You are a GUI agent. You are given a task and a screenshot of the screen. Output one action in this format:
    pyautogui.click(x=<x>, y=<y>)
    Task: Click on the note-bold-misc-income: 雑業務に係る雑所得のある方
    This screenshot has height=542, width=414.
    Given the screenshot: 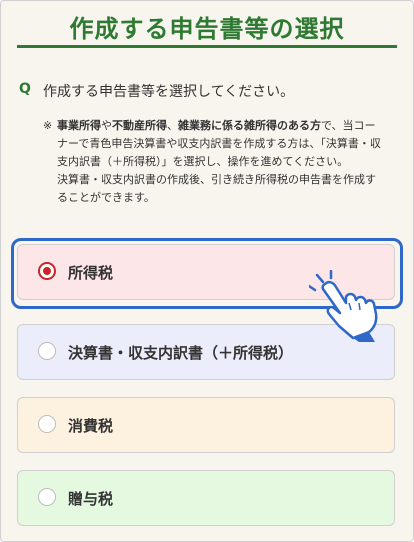 What is the action you would take?
    pyautogui.click(x=249, y=125)
    